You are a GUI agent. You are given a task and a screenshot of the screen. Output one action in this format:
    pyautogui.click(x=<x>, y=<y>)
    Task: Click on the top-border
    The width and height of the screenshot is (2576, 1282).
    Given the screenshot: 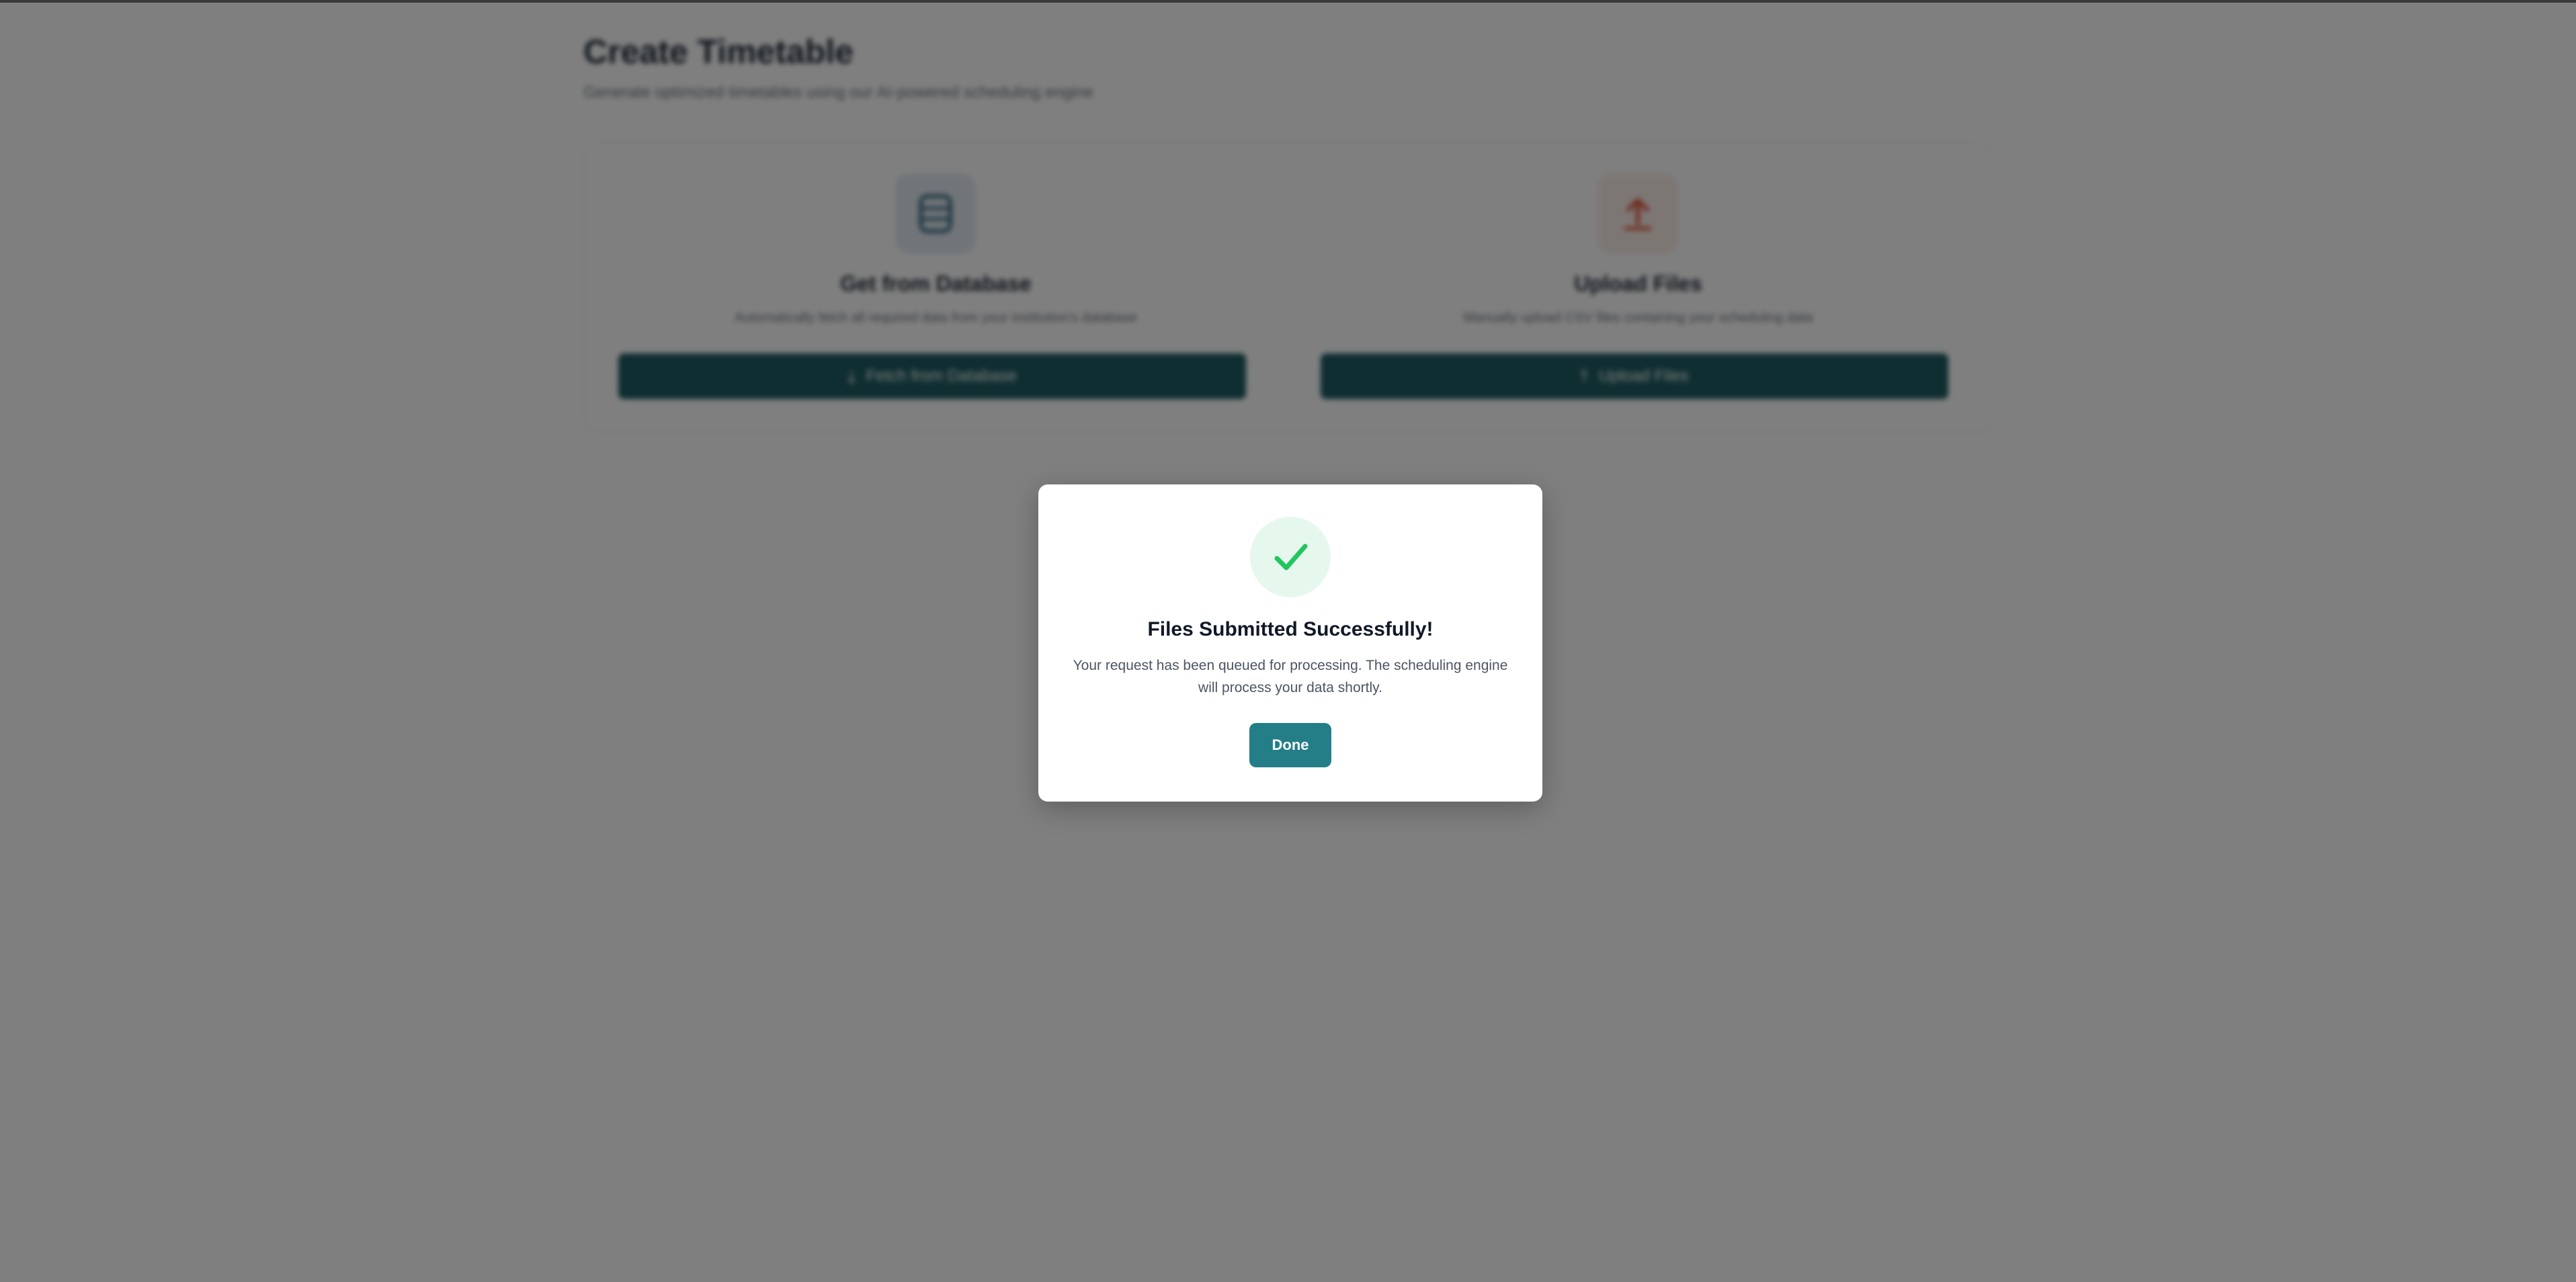 What is the action you would take?
    pyautogui.click(x=1288, y=1)
    